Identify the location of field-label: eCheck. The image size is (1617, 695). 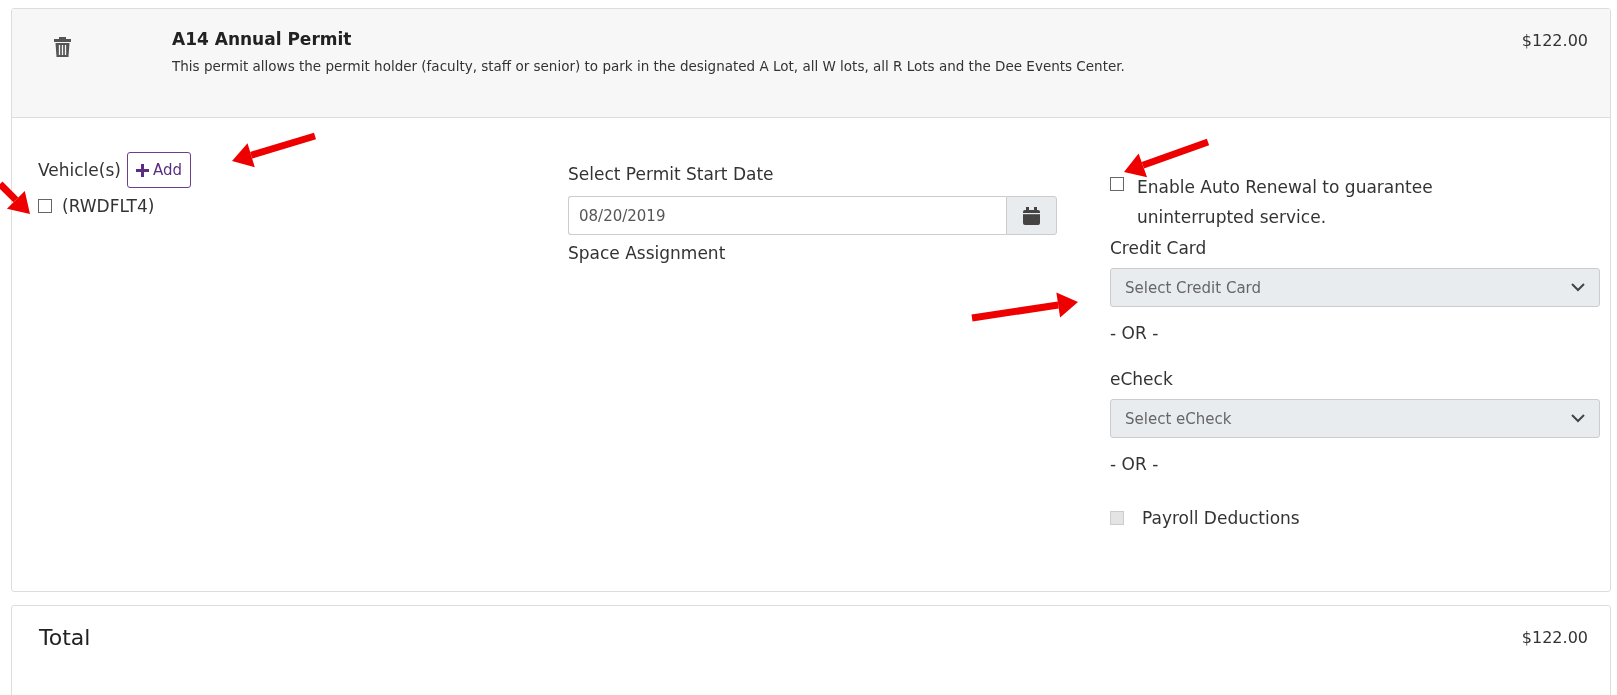
(1142, 379).